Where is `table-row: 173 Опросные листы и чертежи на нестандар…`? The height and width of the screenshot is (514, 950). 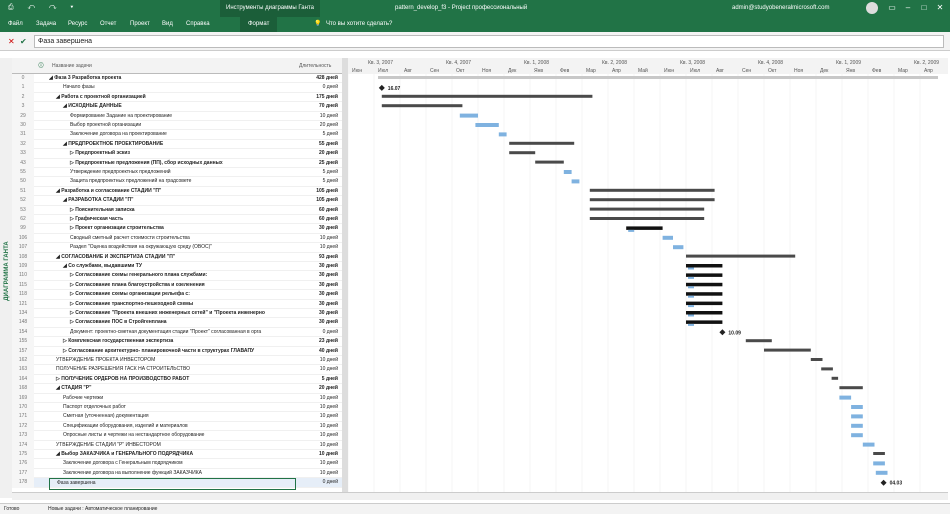
table-row: 173 Опросные листы и чертежи на нестандар… is located at coordinates (177, 436).